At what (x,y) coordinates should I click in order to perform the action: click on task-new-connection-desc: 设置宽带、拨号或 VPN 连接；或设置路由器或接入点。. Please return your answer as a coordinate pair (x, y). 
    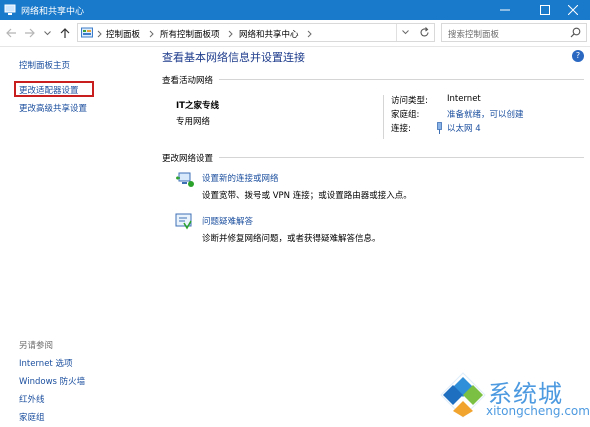
    Looking at the image, I should click on (307, 196).